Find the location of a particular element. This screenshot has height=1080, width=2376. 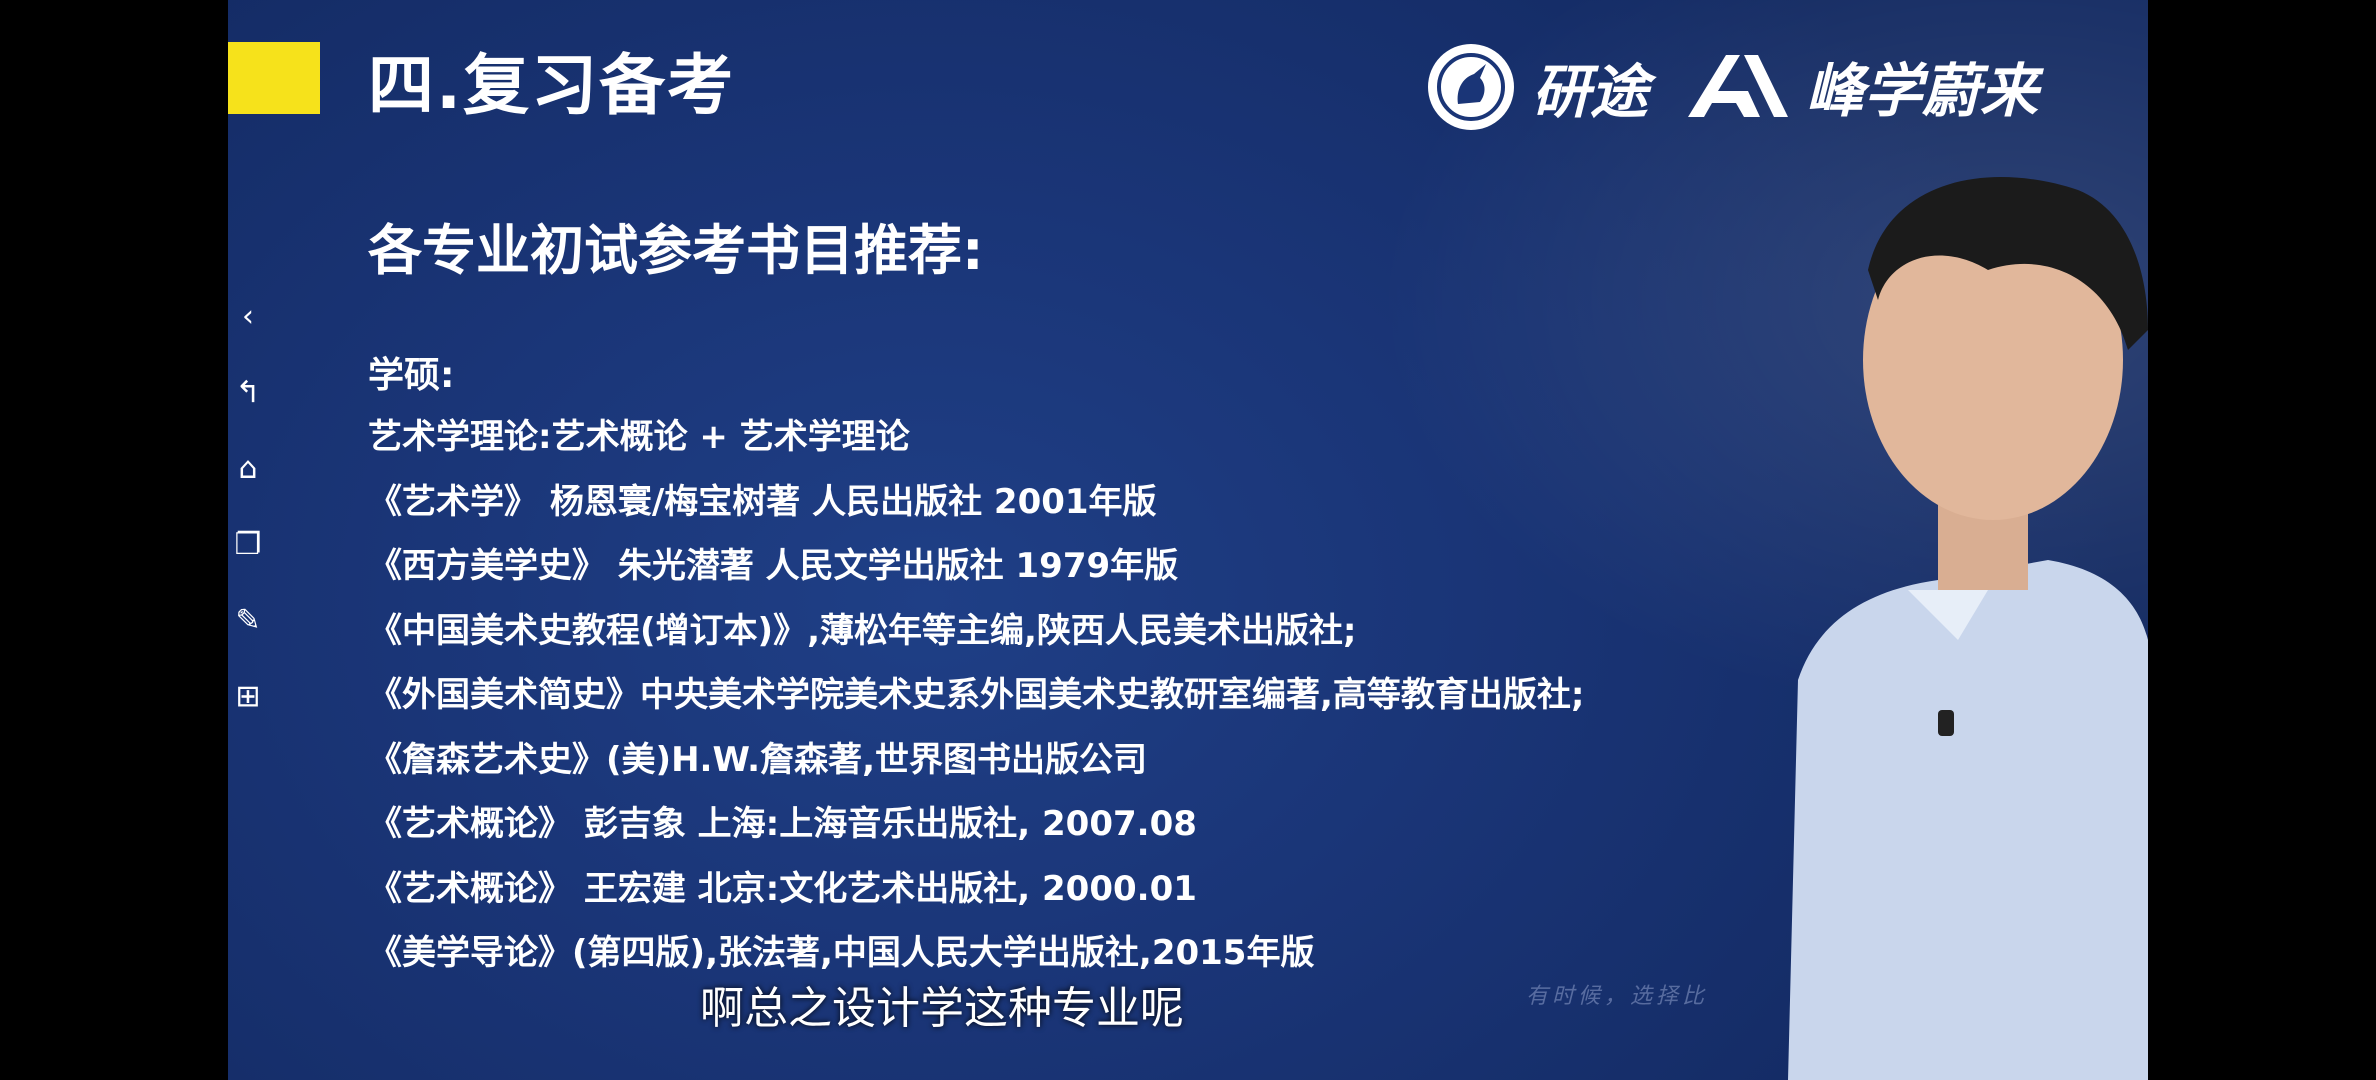

chevron-left-icon: ‹ is located at coordinates (248, 316).